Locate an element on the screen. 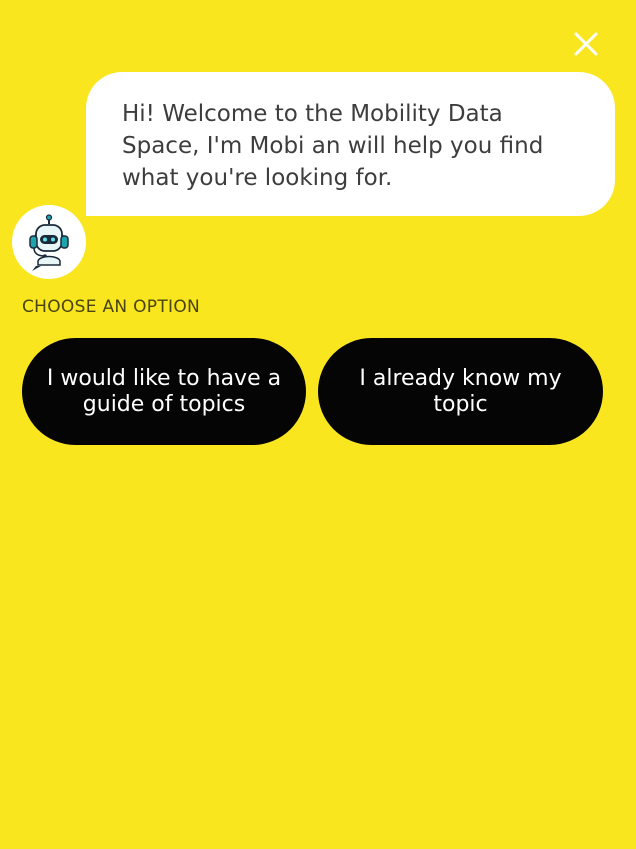 This screenshot has width=636, height=849. know-my-topic-button: I already know my topic is located at coordinates (460, 391).